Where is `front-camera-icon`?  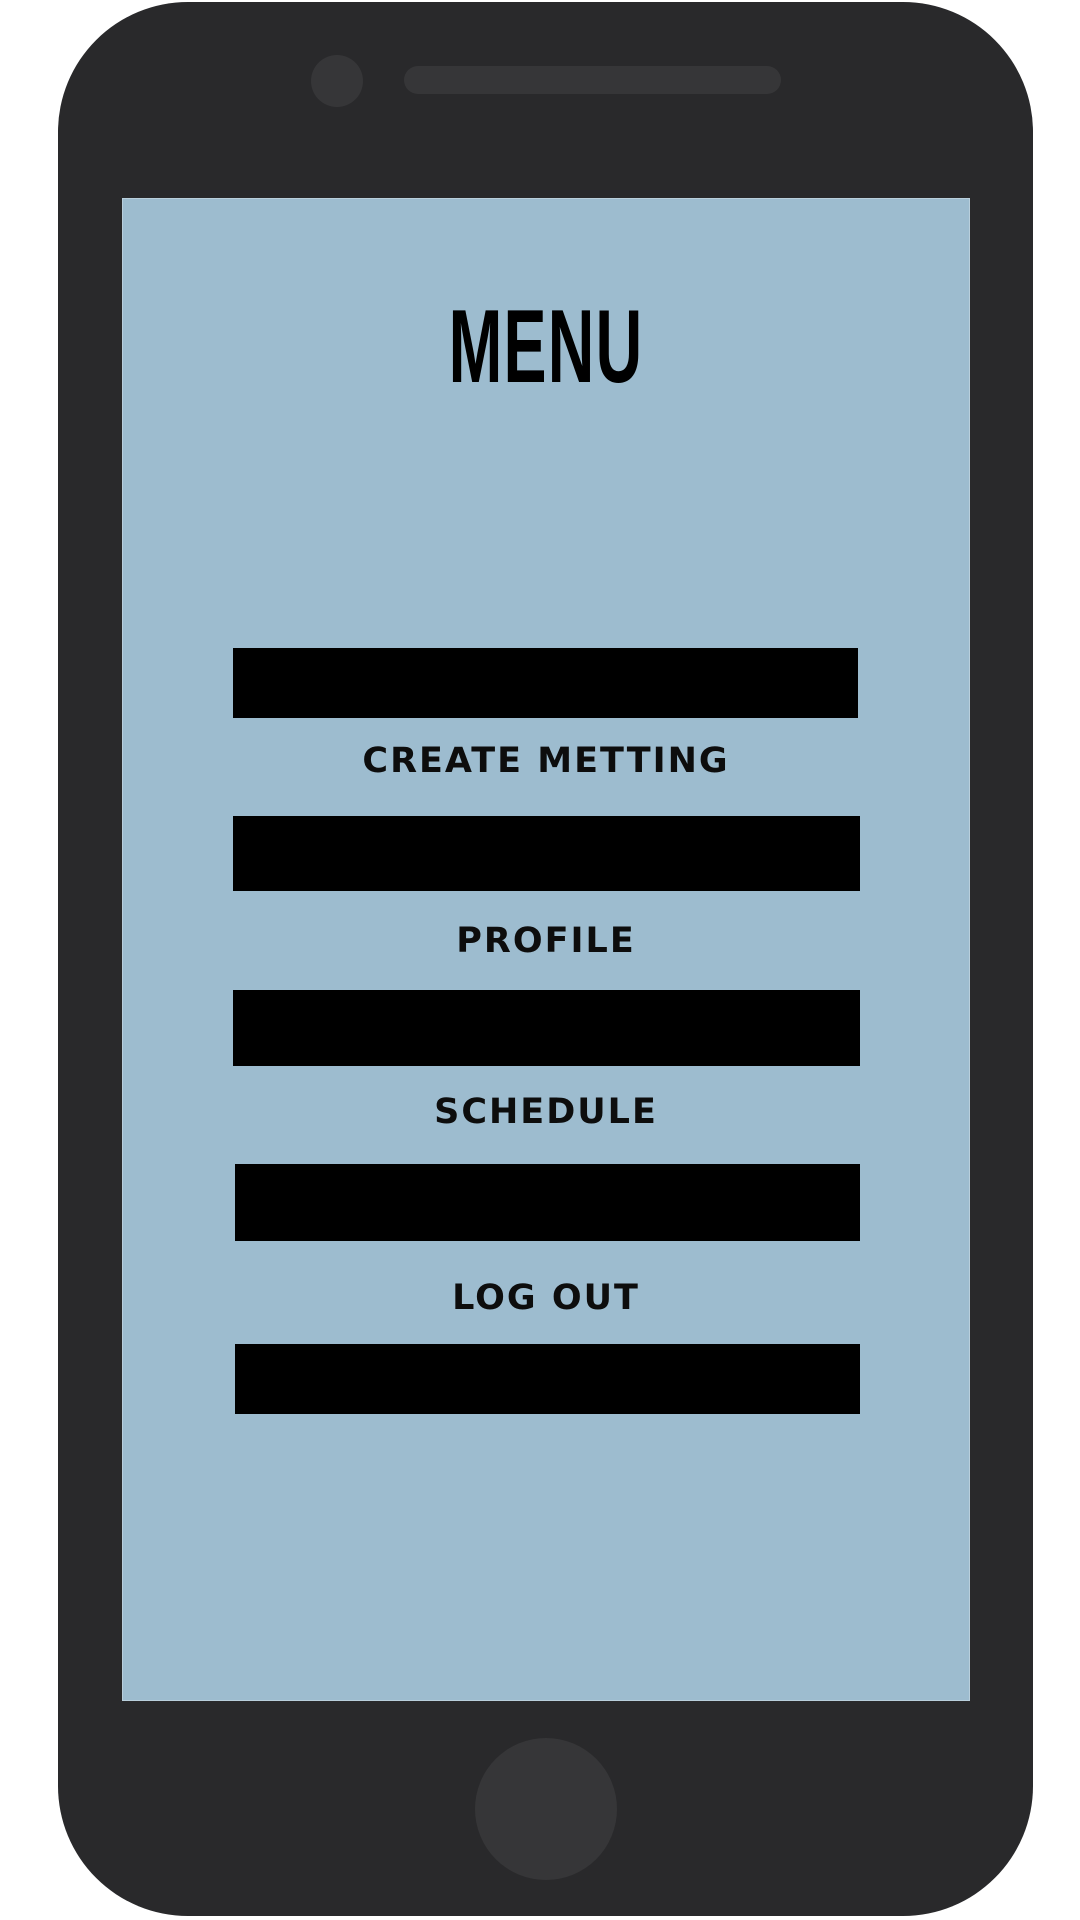
front-camera-icon is located at coordinates (337, 81).